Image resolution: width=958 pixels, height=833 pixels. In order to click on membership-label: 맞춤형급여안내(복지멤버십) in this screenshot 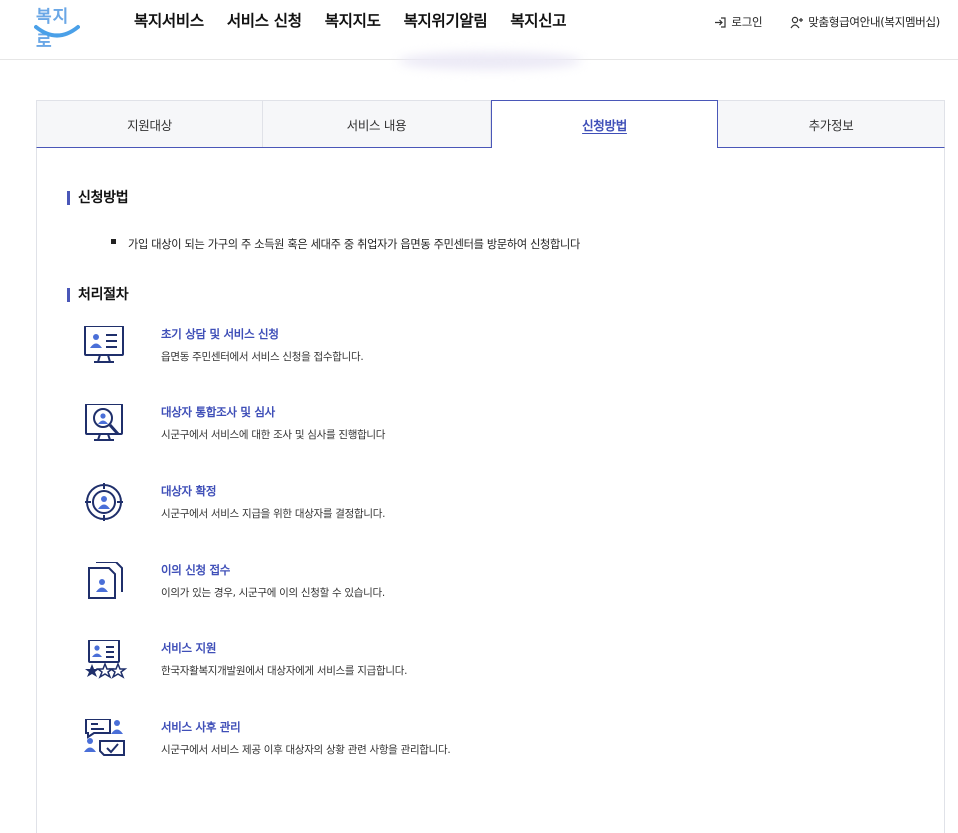, I will do `click(874, 22)`.